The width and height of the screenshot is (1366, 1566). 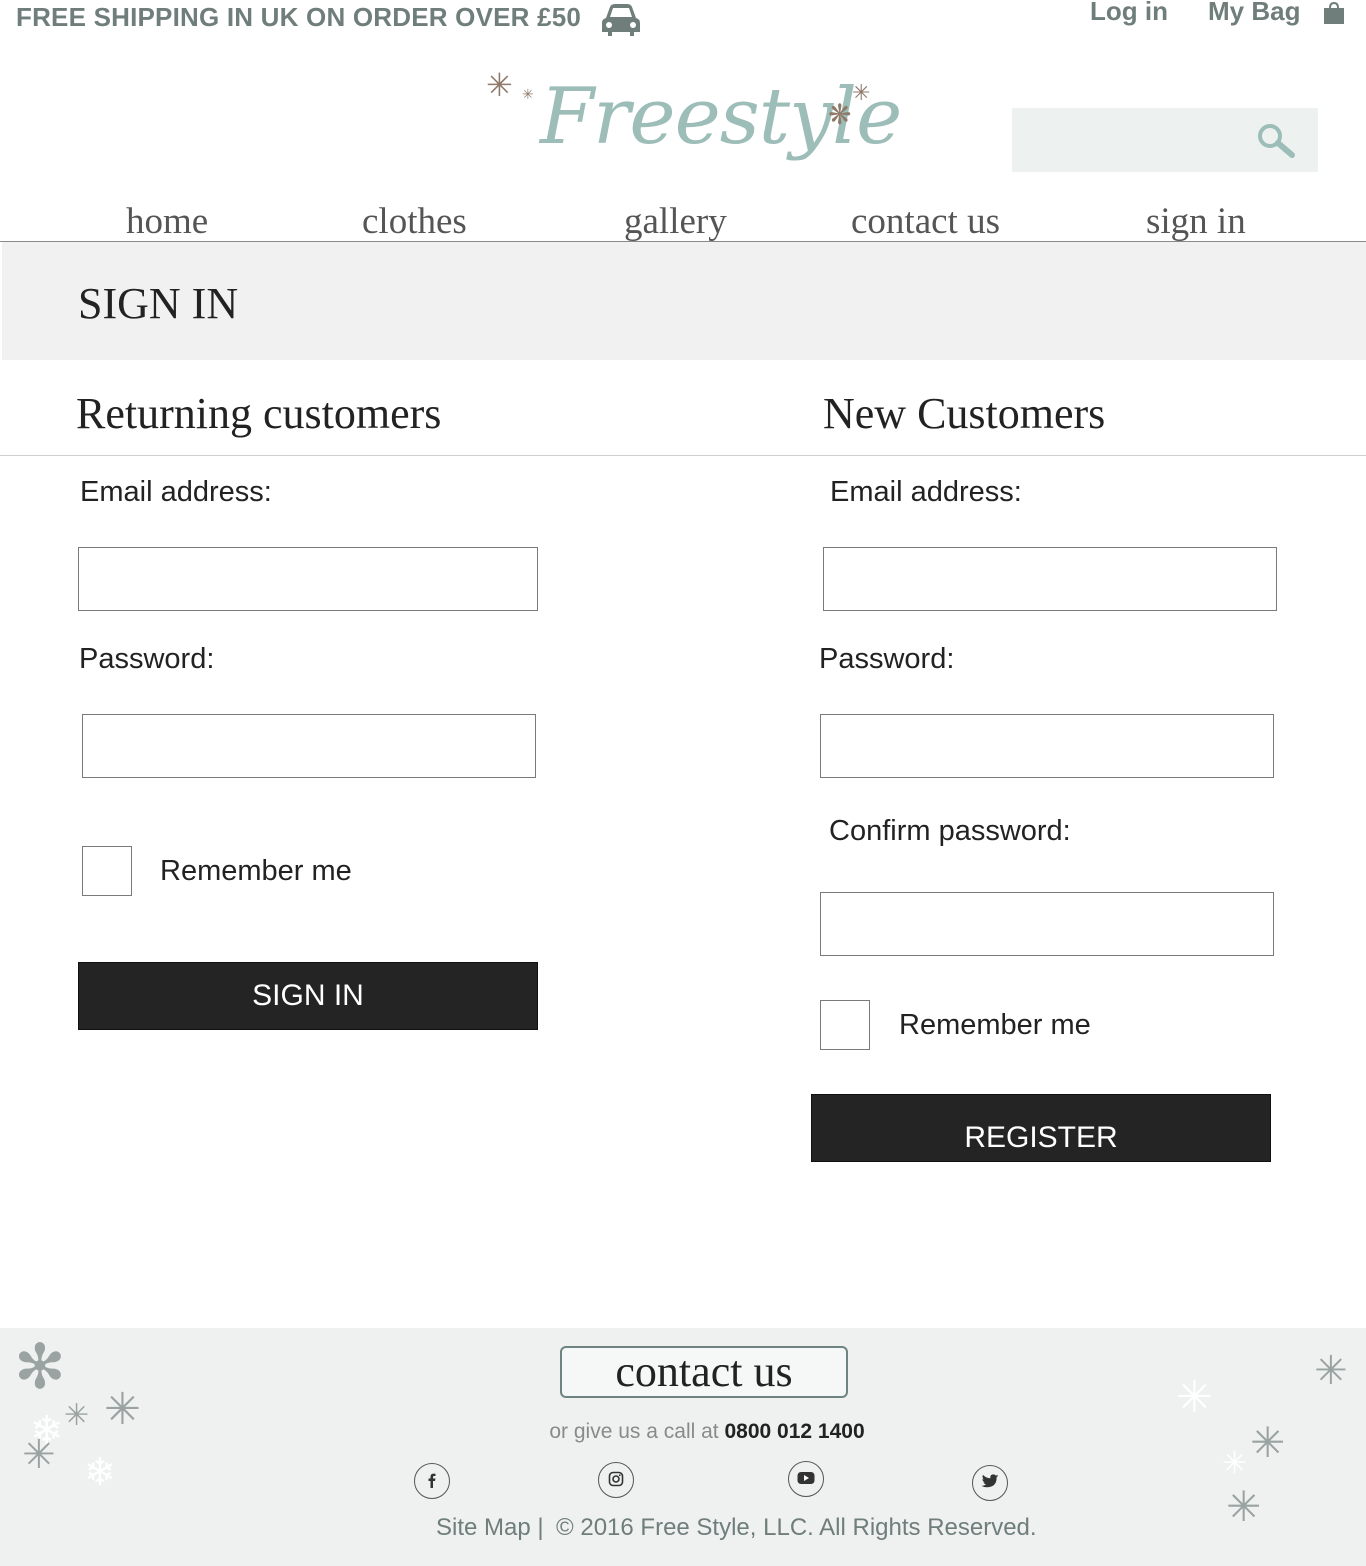 I want to click on snowflake-icon: ✻, so click(x=40, y=1366).